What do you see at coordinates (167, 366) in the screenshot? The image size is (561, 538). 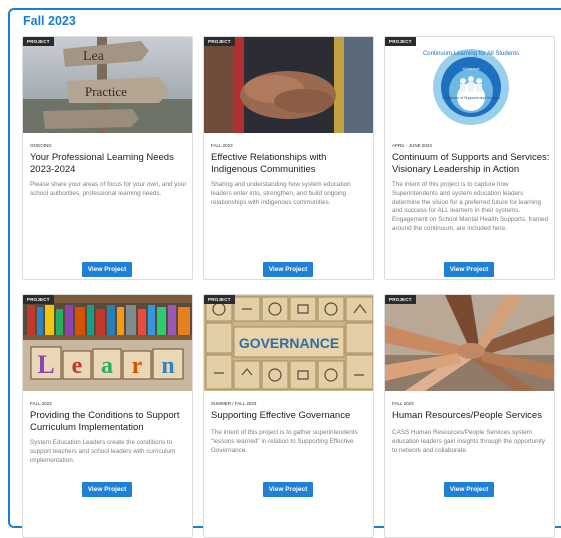 I see `block-letter: n` at bounding box center [167, 366].